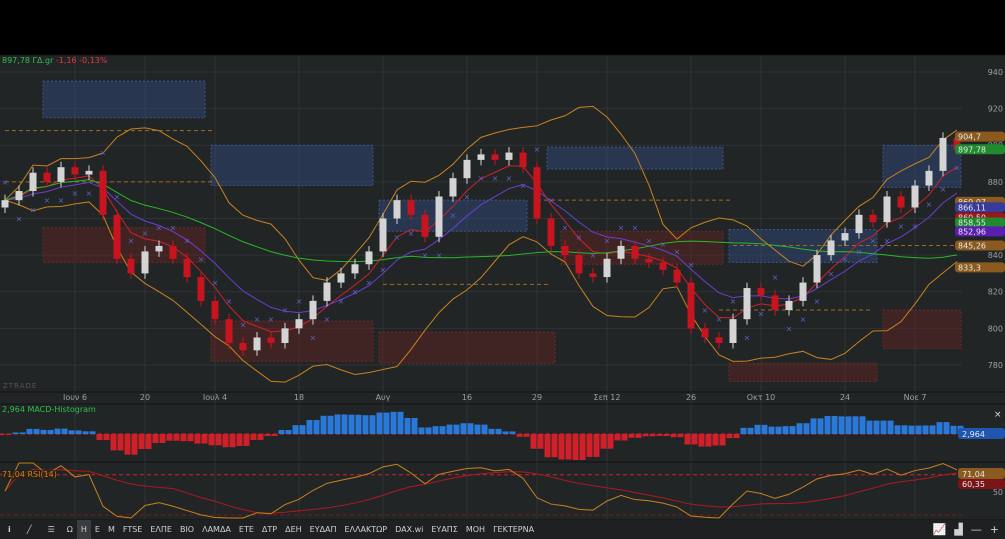  I want to click on zoom-out-icon: —, so click(976, 529).